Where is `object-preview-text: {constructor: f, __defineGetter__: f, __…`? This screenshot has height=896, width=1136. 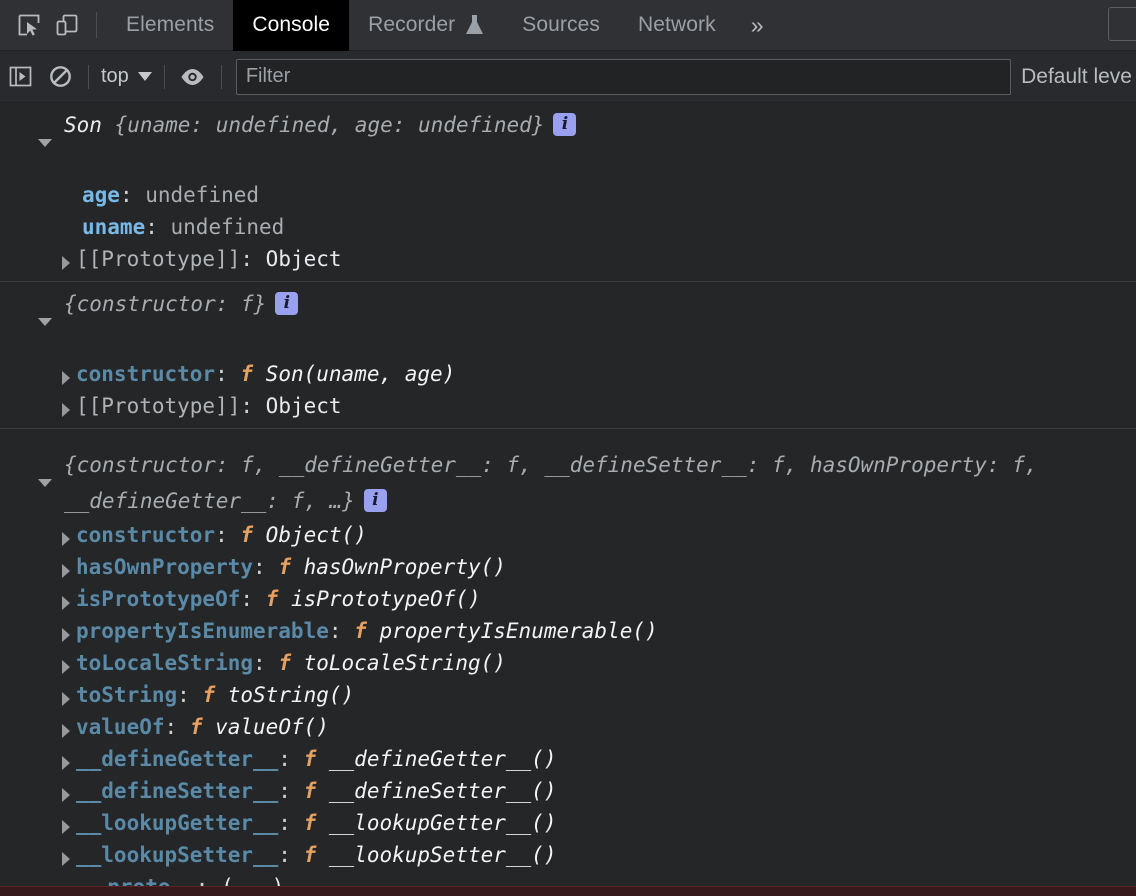 object-preview-text: {constructor: f, __defineGetter__: f, __… is located at coordinates (600, 483).